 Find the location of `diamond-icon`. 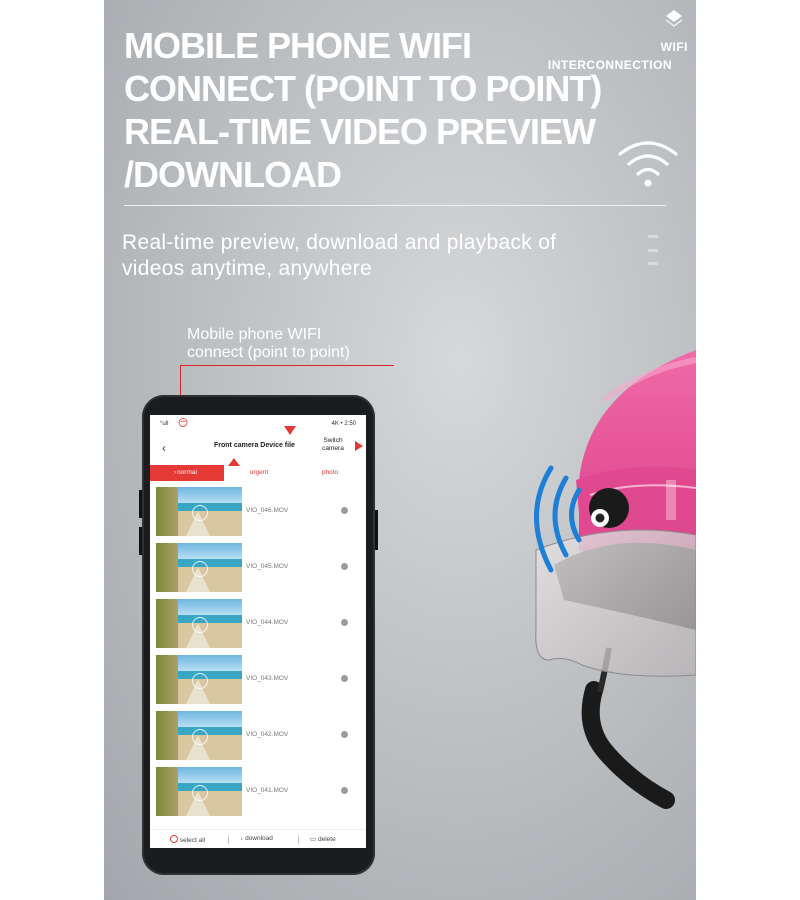

diamond-icon is located at coordinates (674, 18).